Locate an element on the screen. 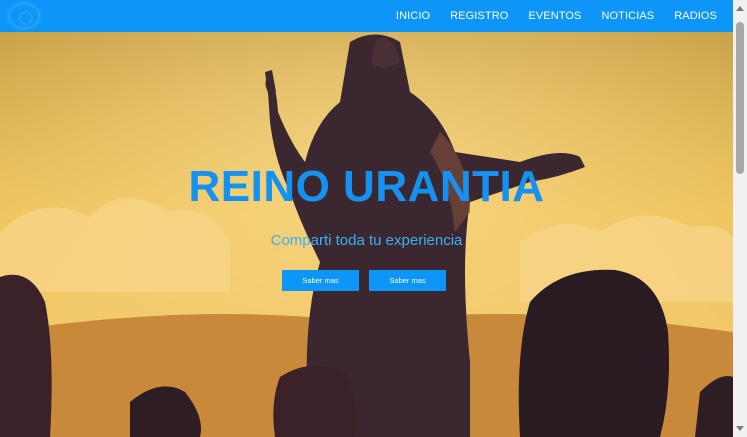 The image size is (747, 437). nav-registro: REGISTRO is located at coordinates (479, 16).